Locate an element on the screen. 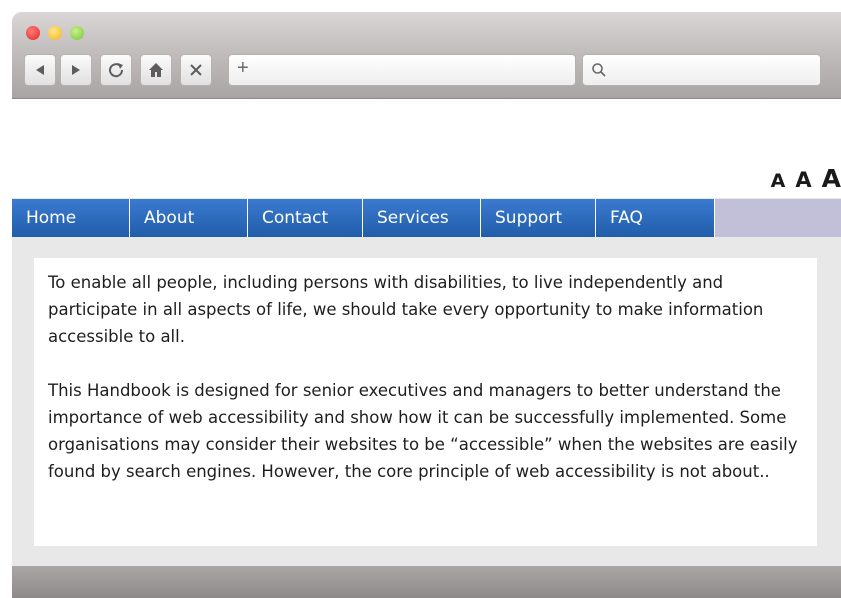 The height and width of the screenshot is (598, 841). nav-item-home: Home is located at coordinates (71, 218).